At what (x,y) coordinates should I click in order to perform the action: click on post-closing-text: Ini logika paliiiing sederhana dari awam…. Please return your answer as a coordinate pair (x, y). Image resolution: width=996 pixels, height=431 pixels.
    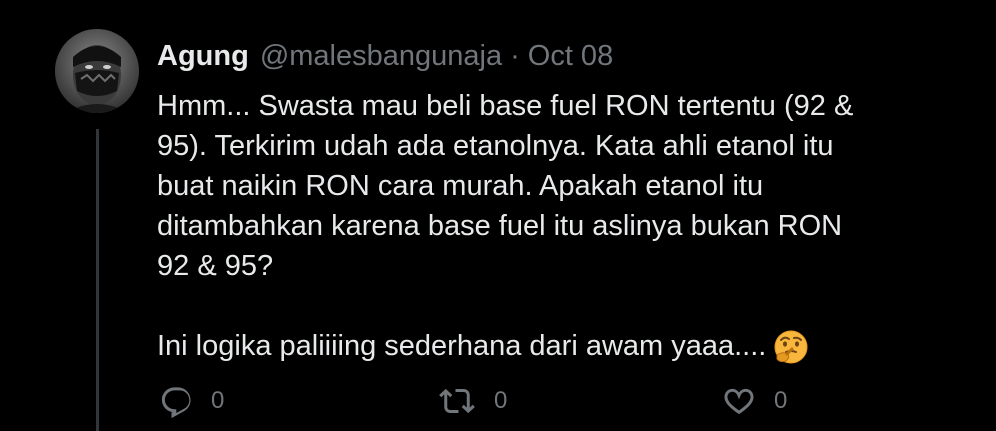
    Looking at the image, I should click on (462, 346).